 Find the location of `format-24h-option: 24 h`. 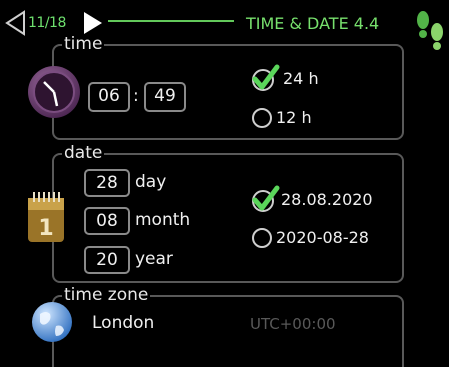

format-24h-option: 24 h is located at coordinates (301, 78).